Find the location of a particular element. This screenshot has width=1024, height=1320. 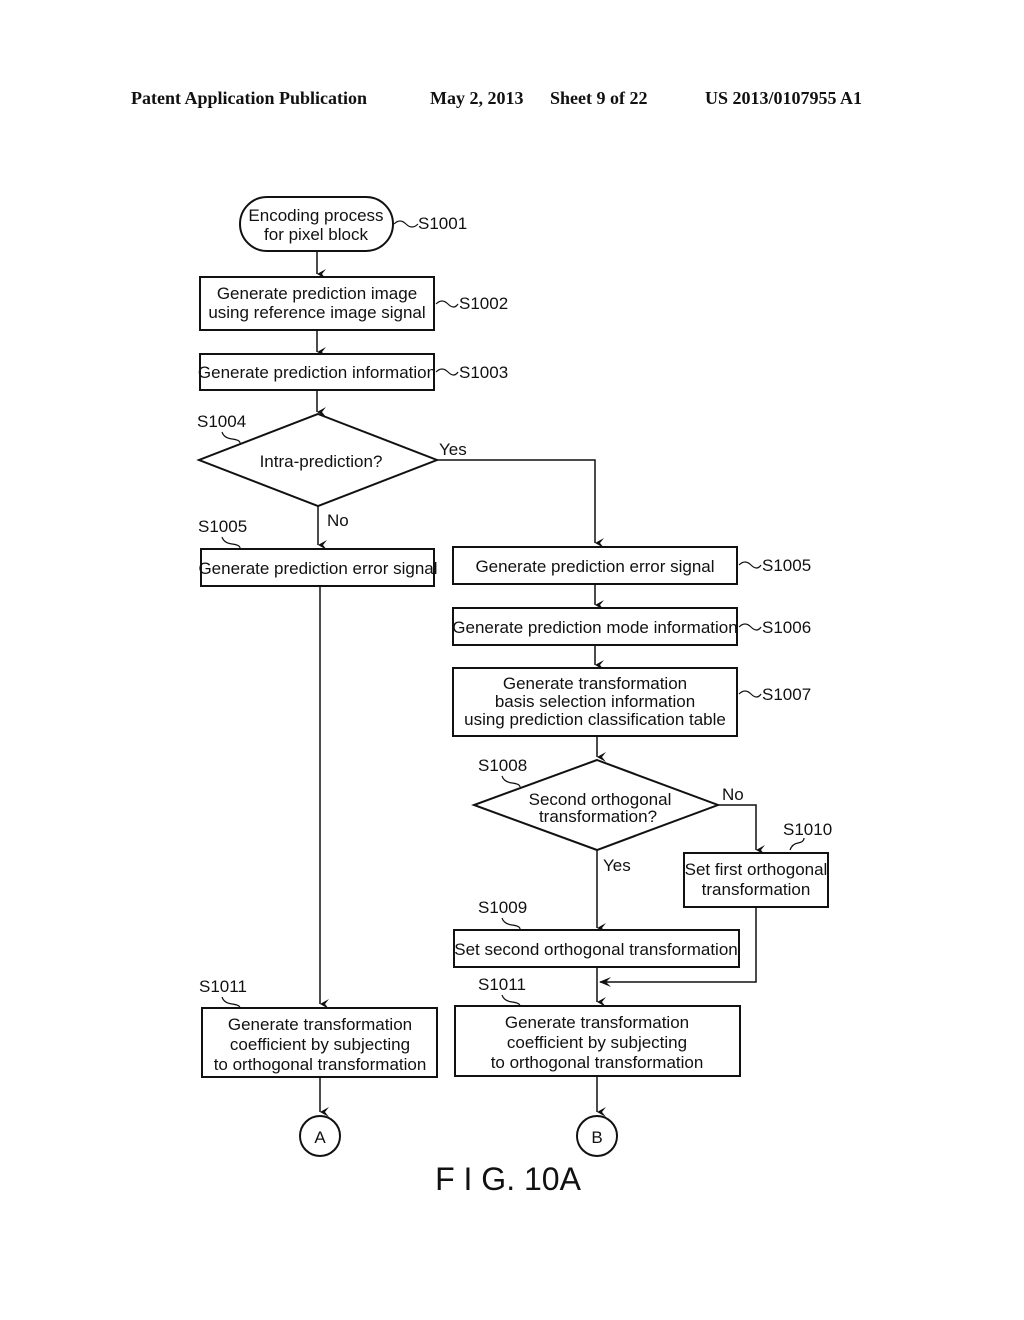

arrow-yes is located at coordinates (520, 503).